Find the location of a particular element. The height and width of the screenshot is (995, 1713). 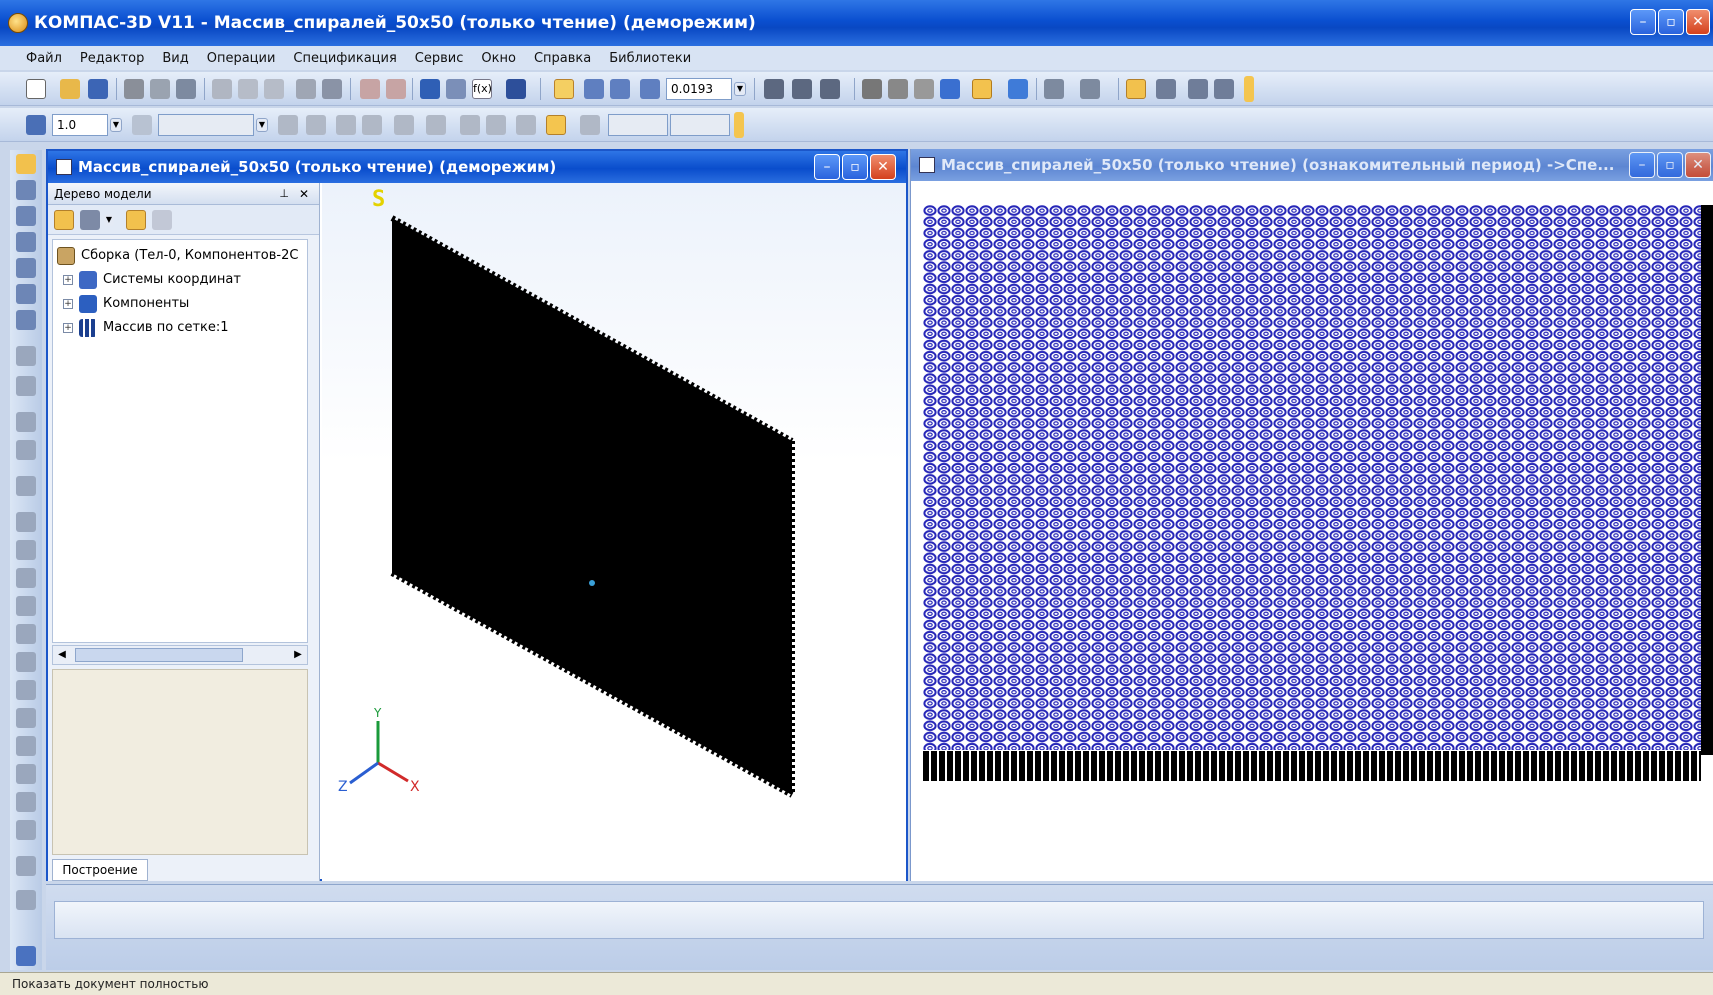

tree-item-grid-array: + Массив по сетке:1 is located at coordinates (146, 328).